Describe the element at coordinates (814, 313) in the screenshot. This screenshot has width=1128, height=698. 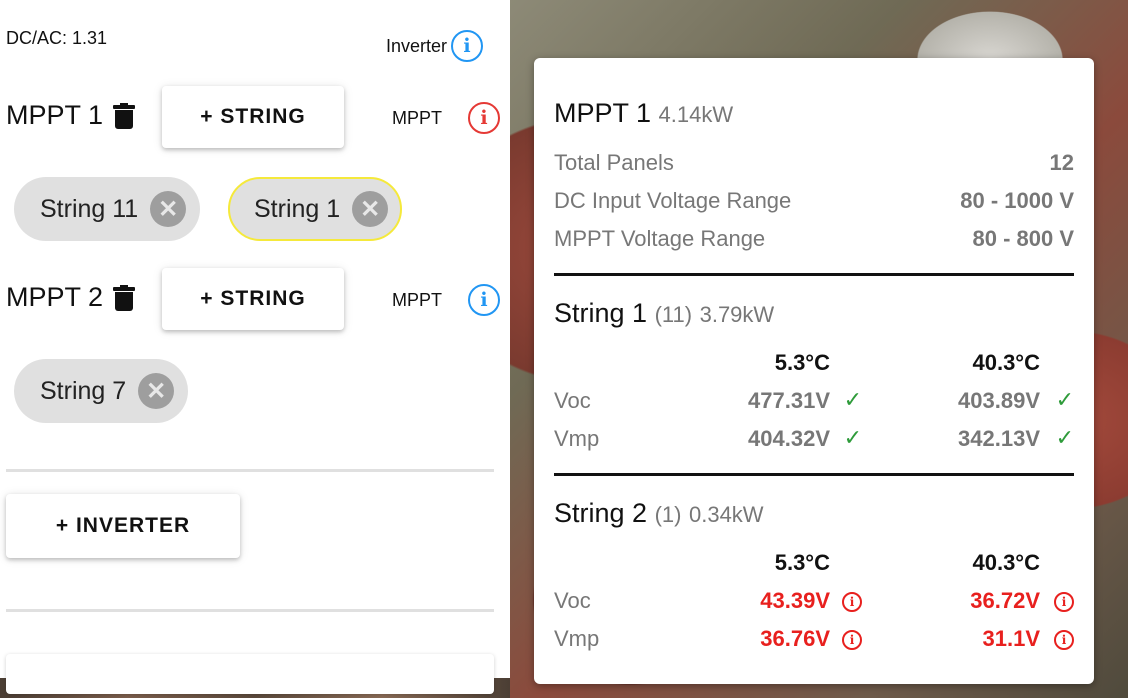
I see `string-title: String 1 (11) 3.79kW` at that location.